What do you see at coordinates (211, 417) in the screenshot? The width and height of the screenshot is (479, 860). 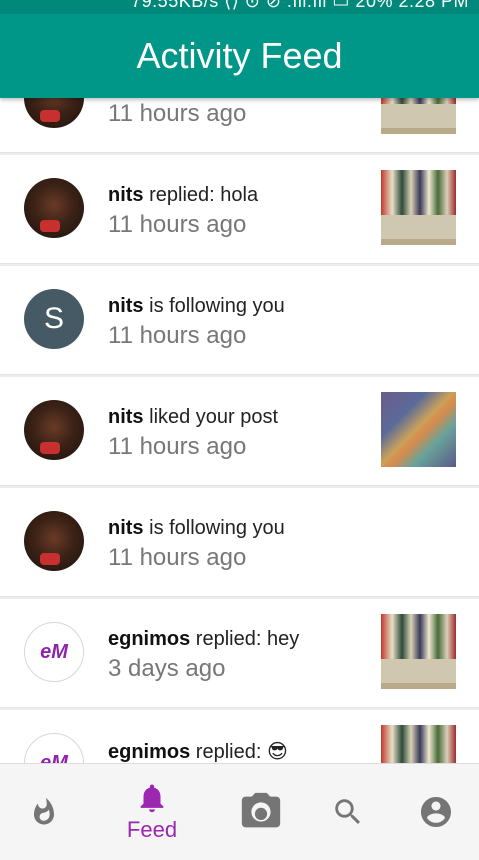 I see `feed-item-action: liked your post` at bounding box center [211, 417].